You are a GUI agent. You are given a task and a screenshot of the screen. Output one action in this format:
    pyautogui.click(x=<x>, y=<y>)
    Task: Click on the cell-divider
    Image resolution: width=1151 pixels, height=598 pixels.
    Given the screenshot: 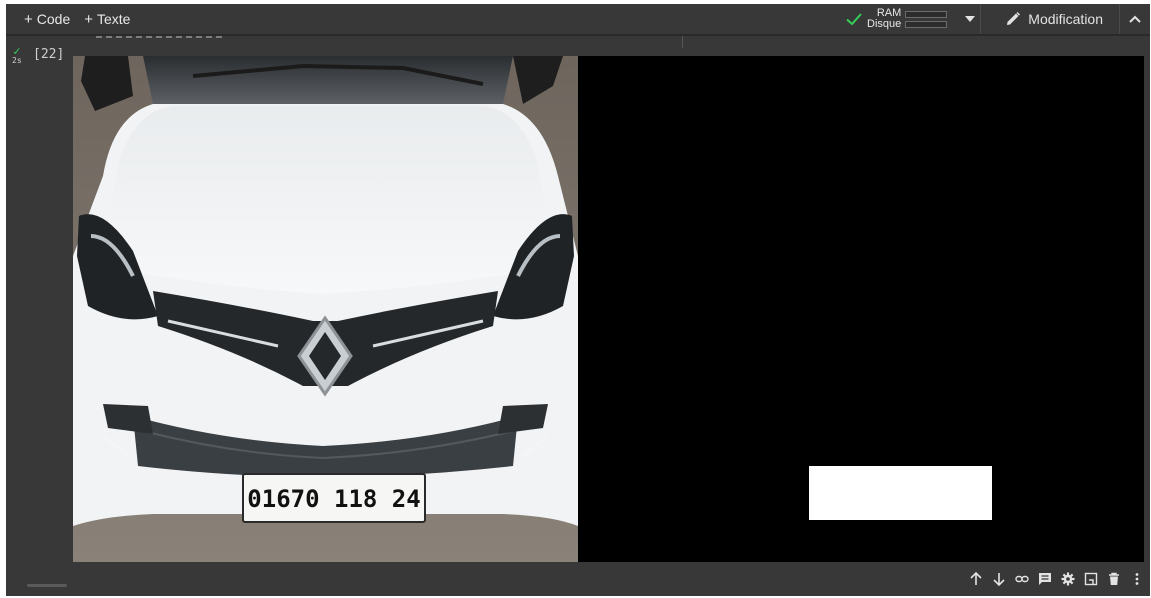 What is the action you would take?
    pyautogui.click(x=682, y=42)
    